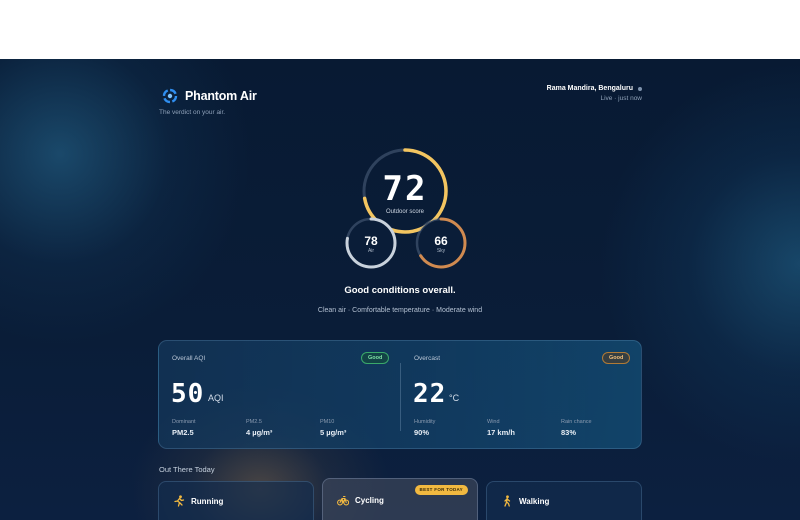 Image resolution: width=800 pixels, height=520 pixels. I want to click on temperature-value: 22, so click(430, 394).